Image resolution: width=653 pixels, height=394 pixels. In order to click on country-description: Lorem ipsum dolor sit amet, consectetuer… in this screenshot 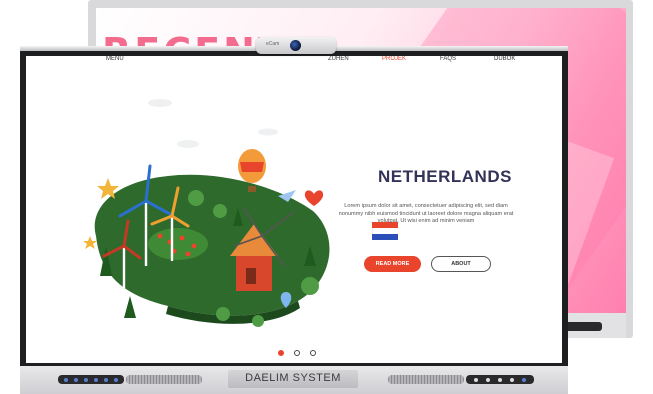, I will do `click(426, 213)`.